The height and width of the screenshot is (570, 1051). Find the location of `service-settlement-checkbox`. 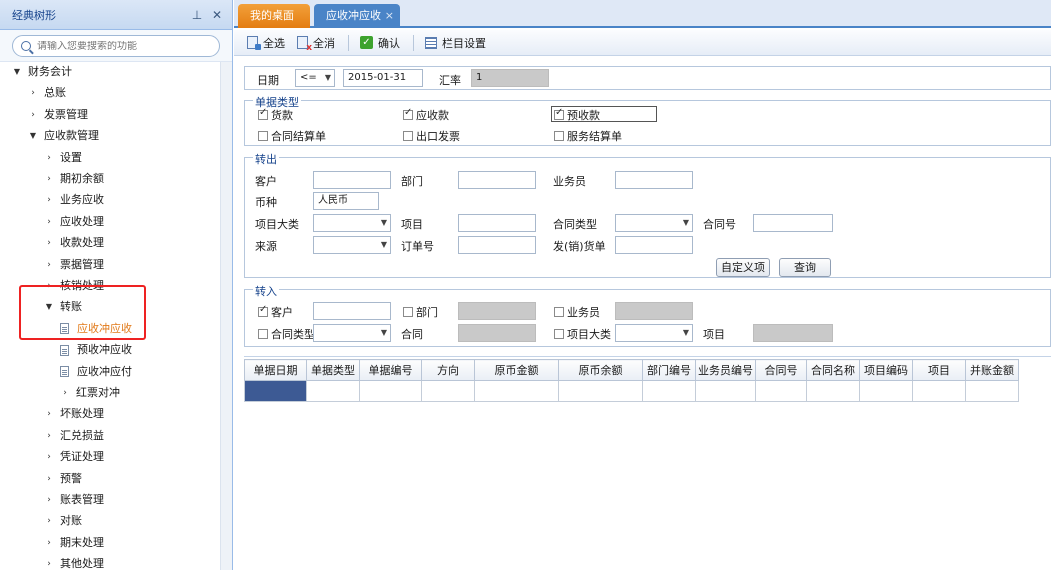

service-settlement-checkbox is located at coordinates (559, 136).